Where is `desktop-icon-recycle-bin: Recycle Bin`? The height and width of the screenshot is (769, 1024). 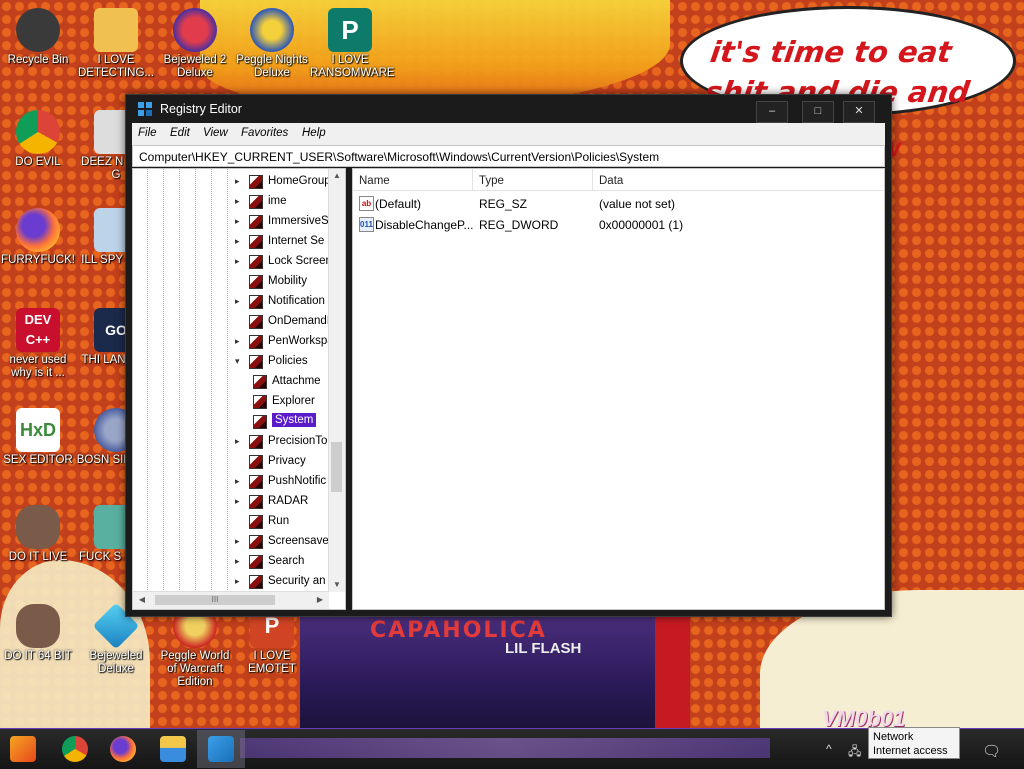 desktop-icon-recycle-bin: Recycle Bin is located at coordinates (39, 37).